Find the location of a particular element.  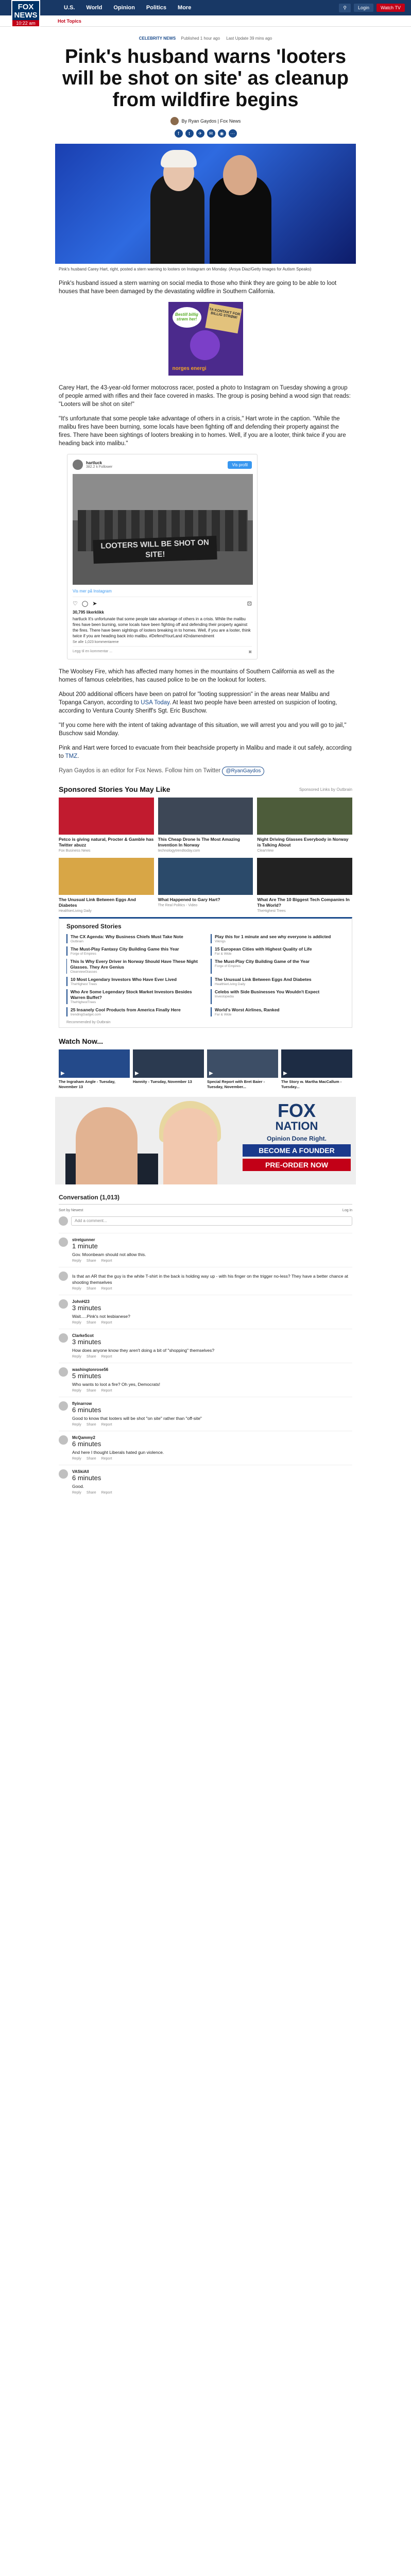

nav-world: World is located at coordinates (94, 8).